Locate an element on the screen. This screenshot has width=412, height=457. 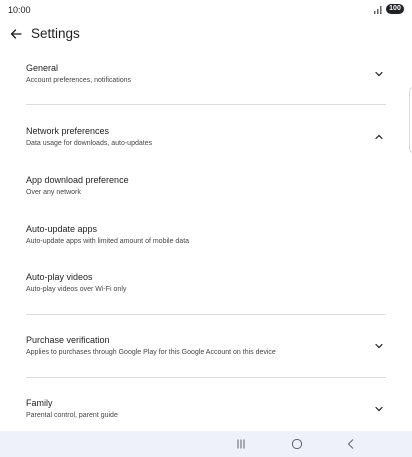
setting-title: App download preference is located at coordinates (77, 180).